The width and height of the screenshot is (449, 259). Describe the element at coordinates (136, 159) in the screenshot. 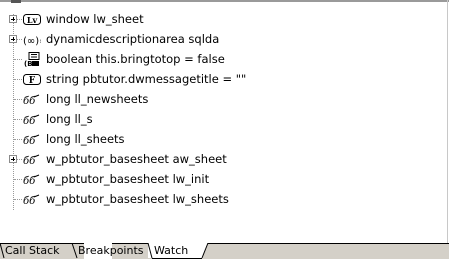

I see `watch-item-label: w_pbtutor_basesheet aw_sheet` at that location.